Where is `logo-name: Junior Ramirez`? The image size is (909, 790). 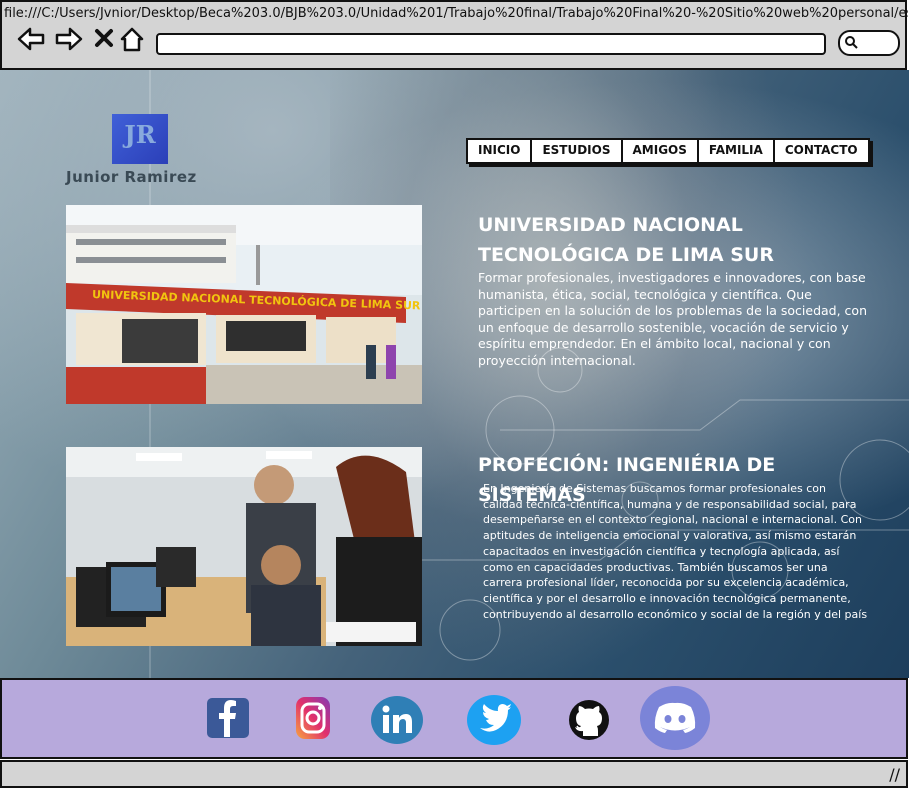 logo-name: Junior Ramirez is located at coordinates (131, 177).